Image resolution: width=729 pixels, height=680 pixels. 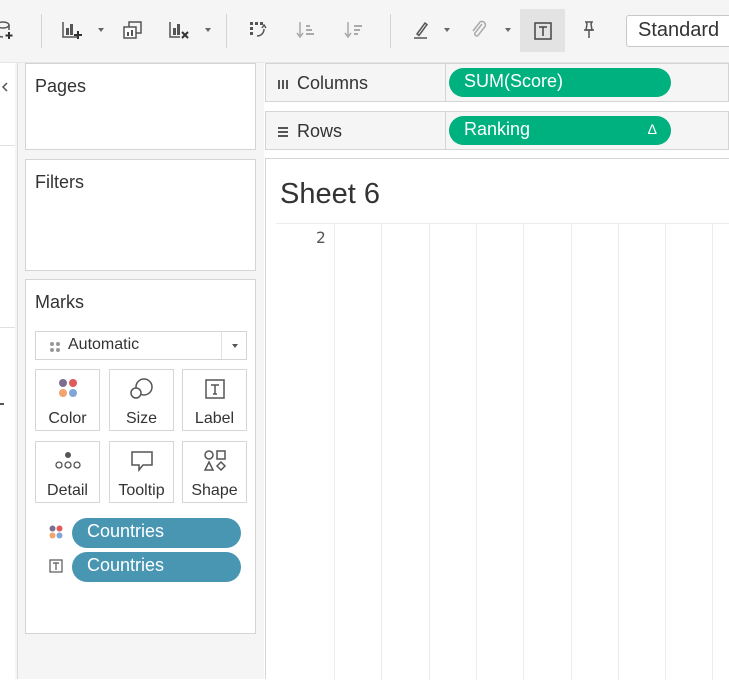 I want to click on color-button-label: Color, so click(x=67, y=418).